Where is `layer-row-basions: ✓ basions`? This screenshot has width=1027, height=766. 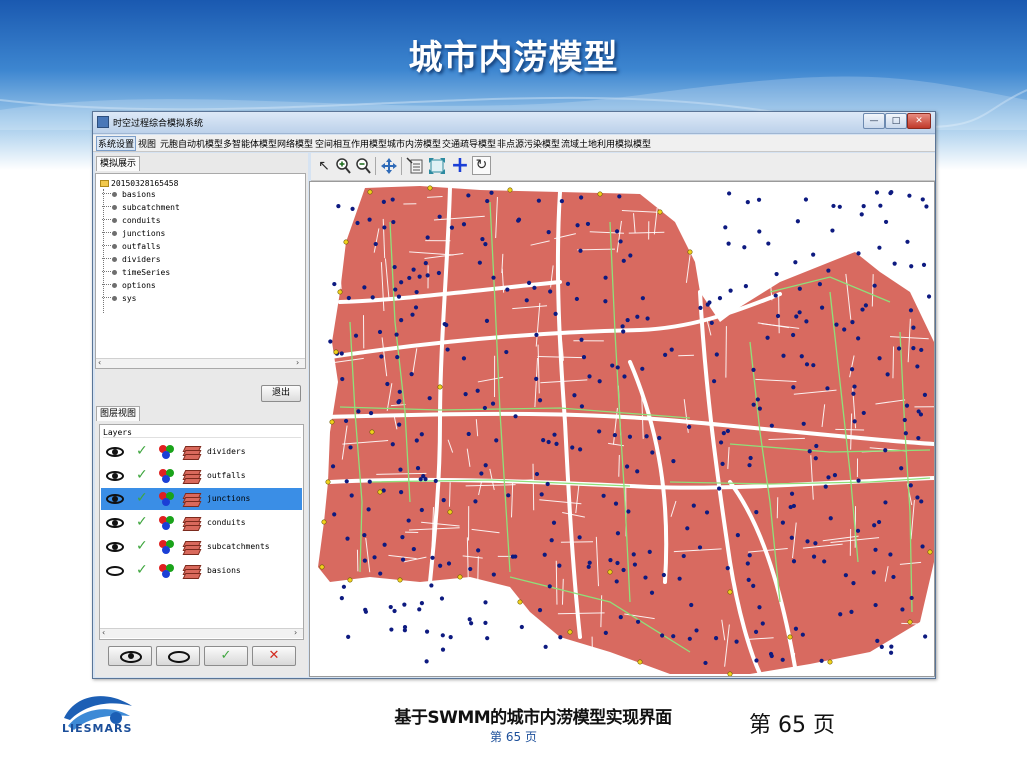
layer-row-basions: ✓ basions is located at coordinates (201, 571).